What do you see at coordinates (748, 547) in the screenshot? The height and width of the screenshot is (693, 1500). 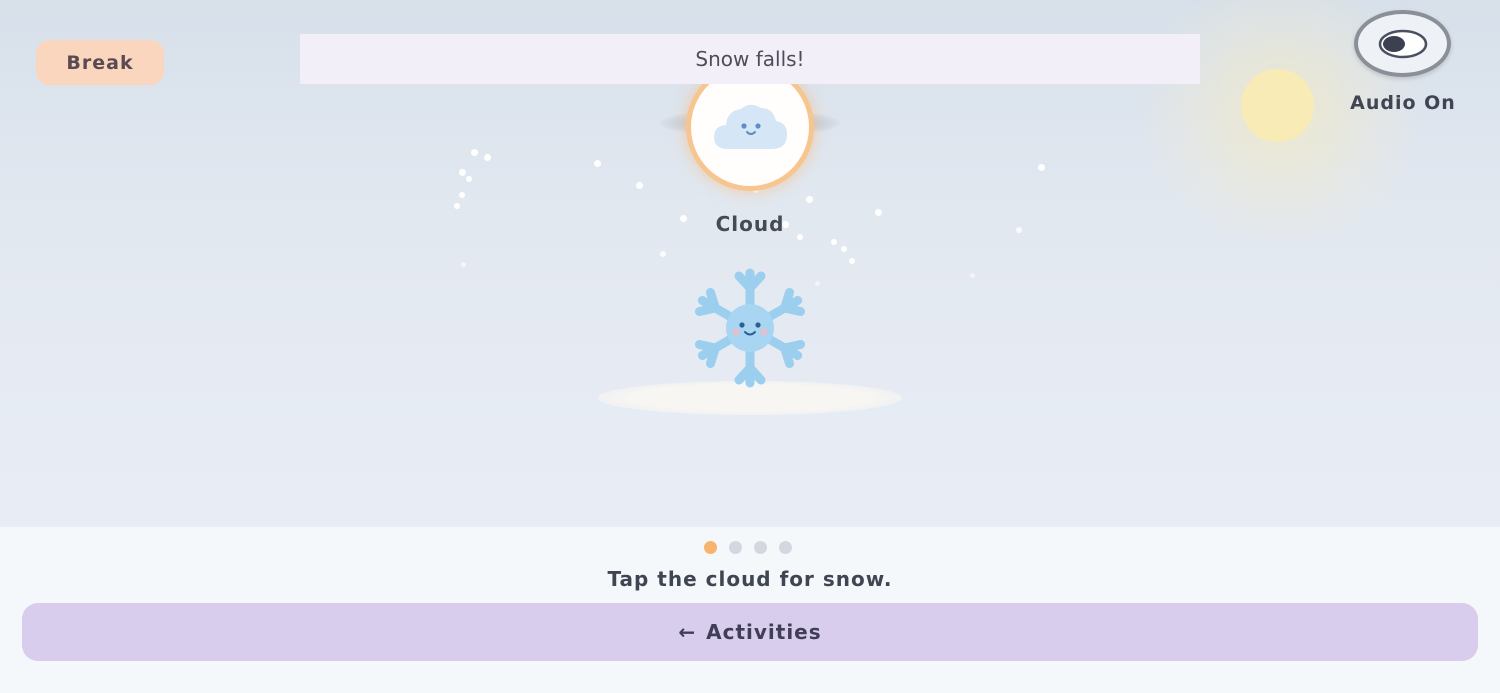 I see `pager-dots` at bounding box center [748, 547].